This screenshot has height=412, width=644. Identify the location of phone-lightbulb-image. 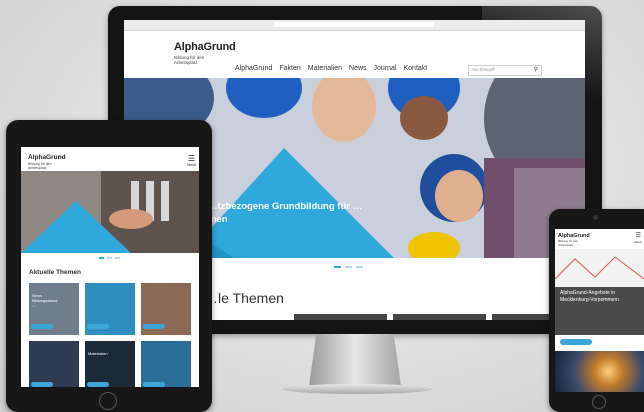
(599, 371).